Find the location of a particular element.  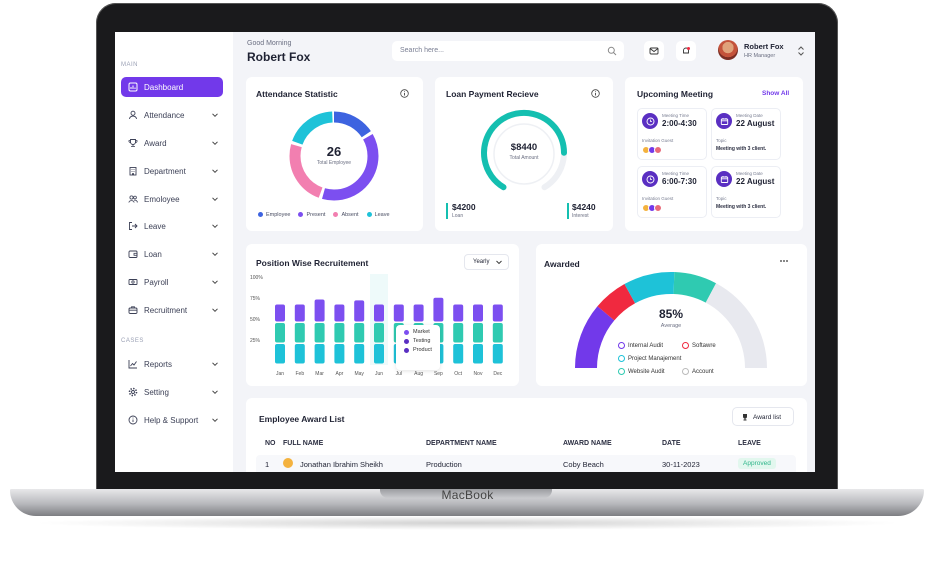

legend-item: Account is located at coordinates (698, 371).